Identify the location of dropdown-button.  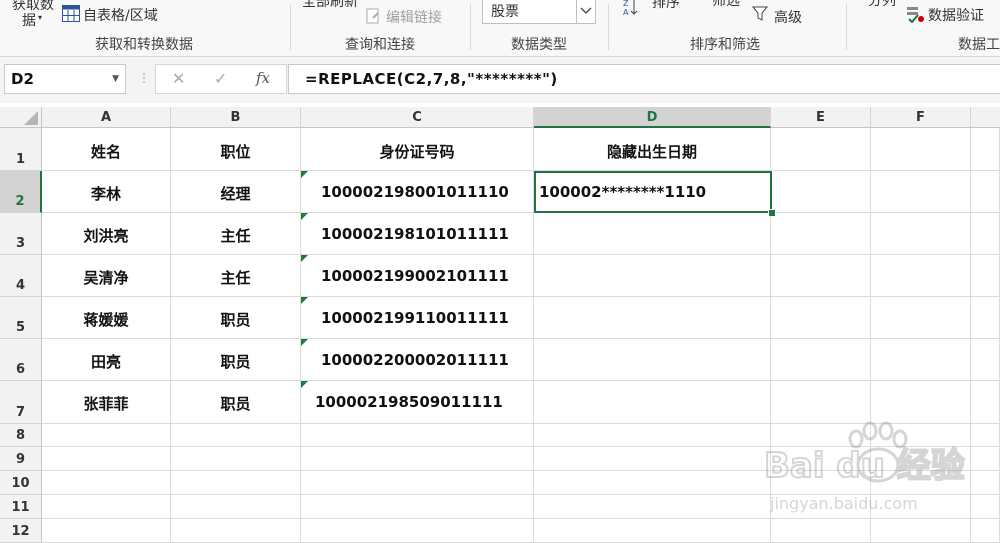
(585, 11).